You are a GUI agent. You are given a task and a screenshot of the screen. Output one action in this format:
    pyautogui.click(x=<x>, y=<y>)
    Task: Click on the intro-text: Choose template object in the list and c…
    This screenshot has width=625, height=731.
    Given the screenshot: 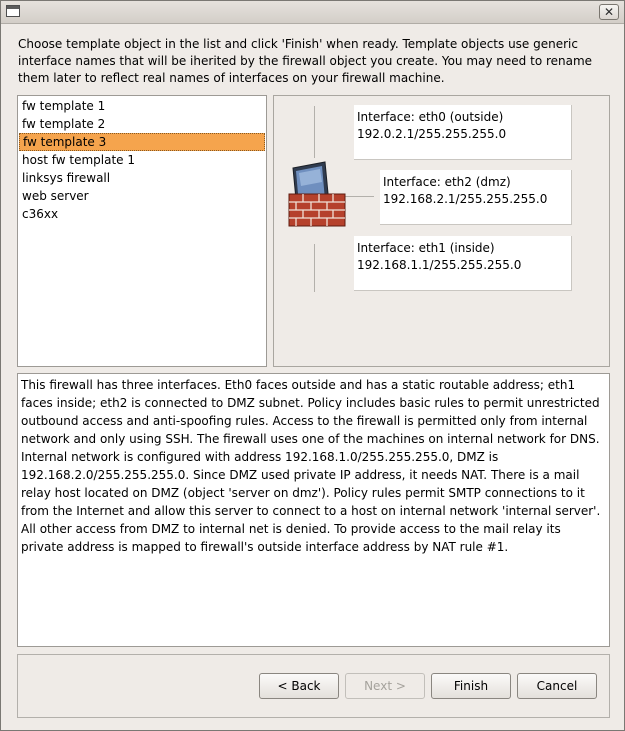 What is the action you would take?
    pyautogui.click(x=305, y=61)
    